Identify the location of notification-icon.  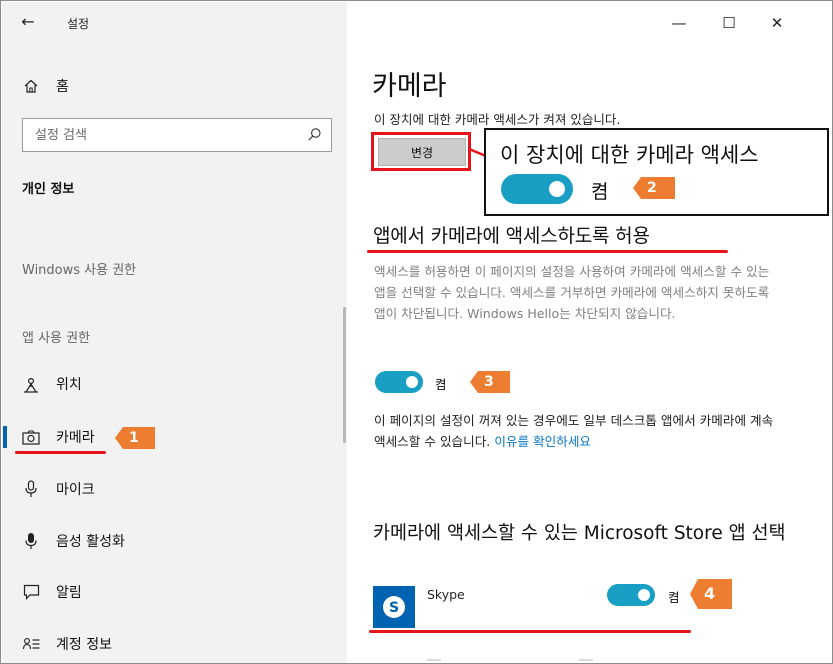
(31, 592).